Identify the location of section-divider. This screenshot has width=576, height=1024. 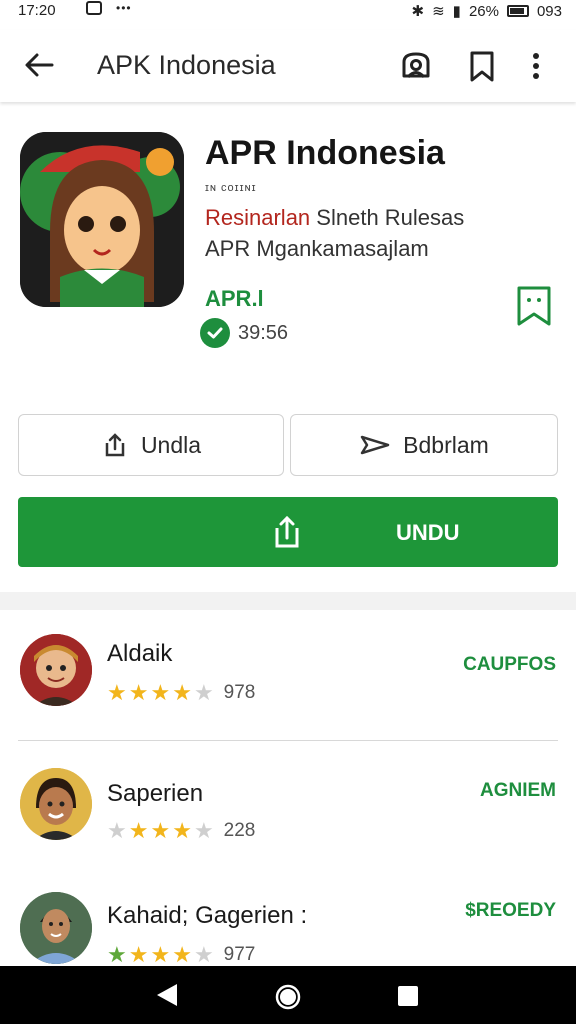
(288, 601).